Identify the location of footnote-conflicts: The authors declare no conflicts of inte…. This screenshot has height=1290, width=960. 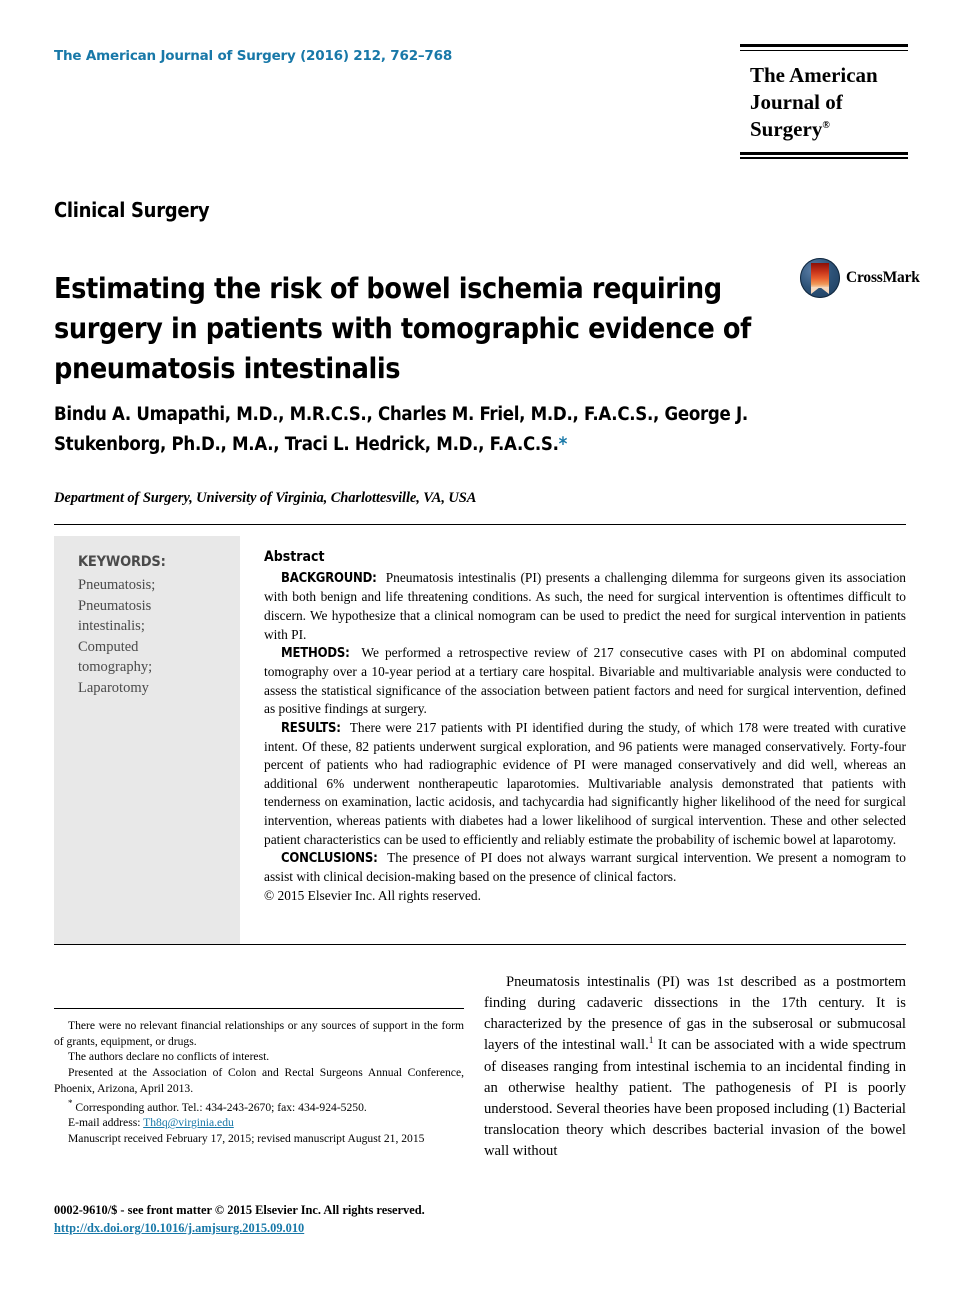
(169, 1057).